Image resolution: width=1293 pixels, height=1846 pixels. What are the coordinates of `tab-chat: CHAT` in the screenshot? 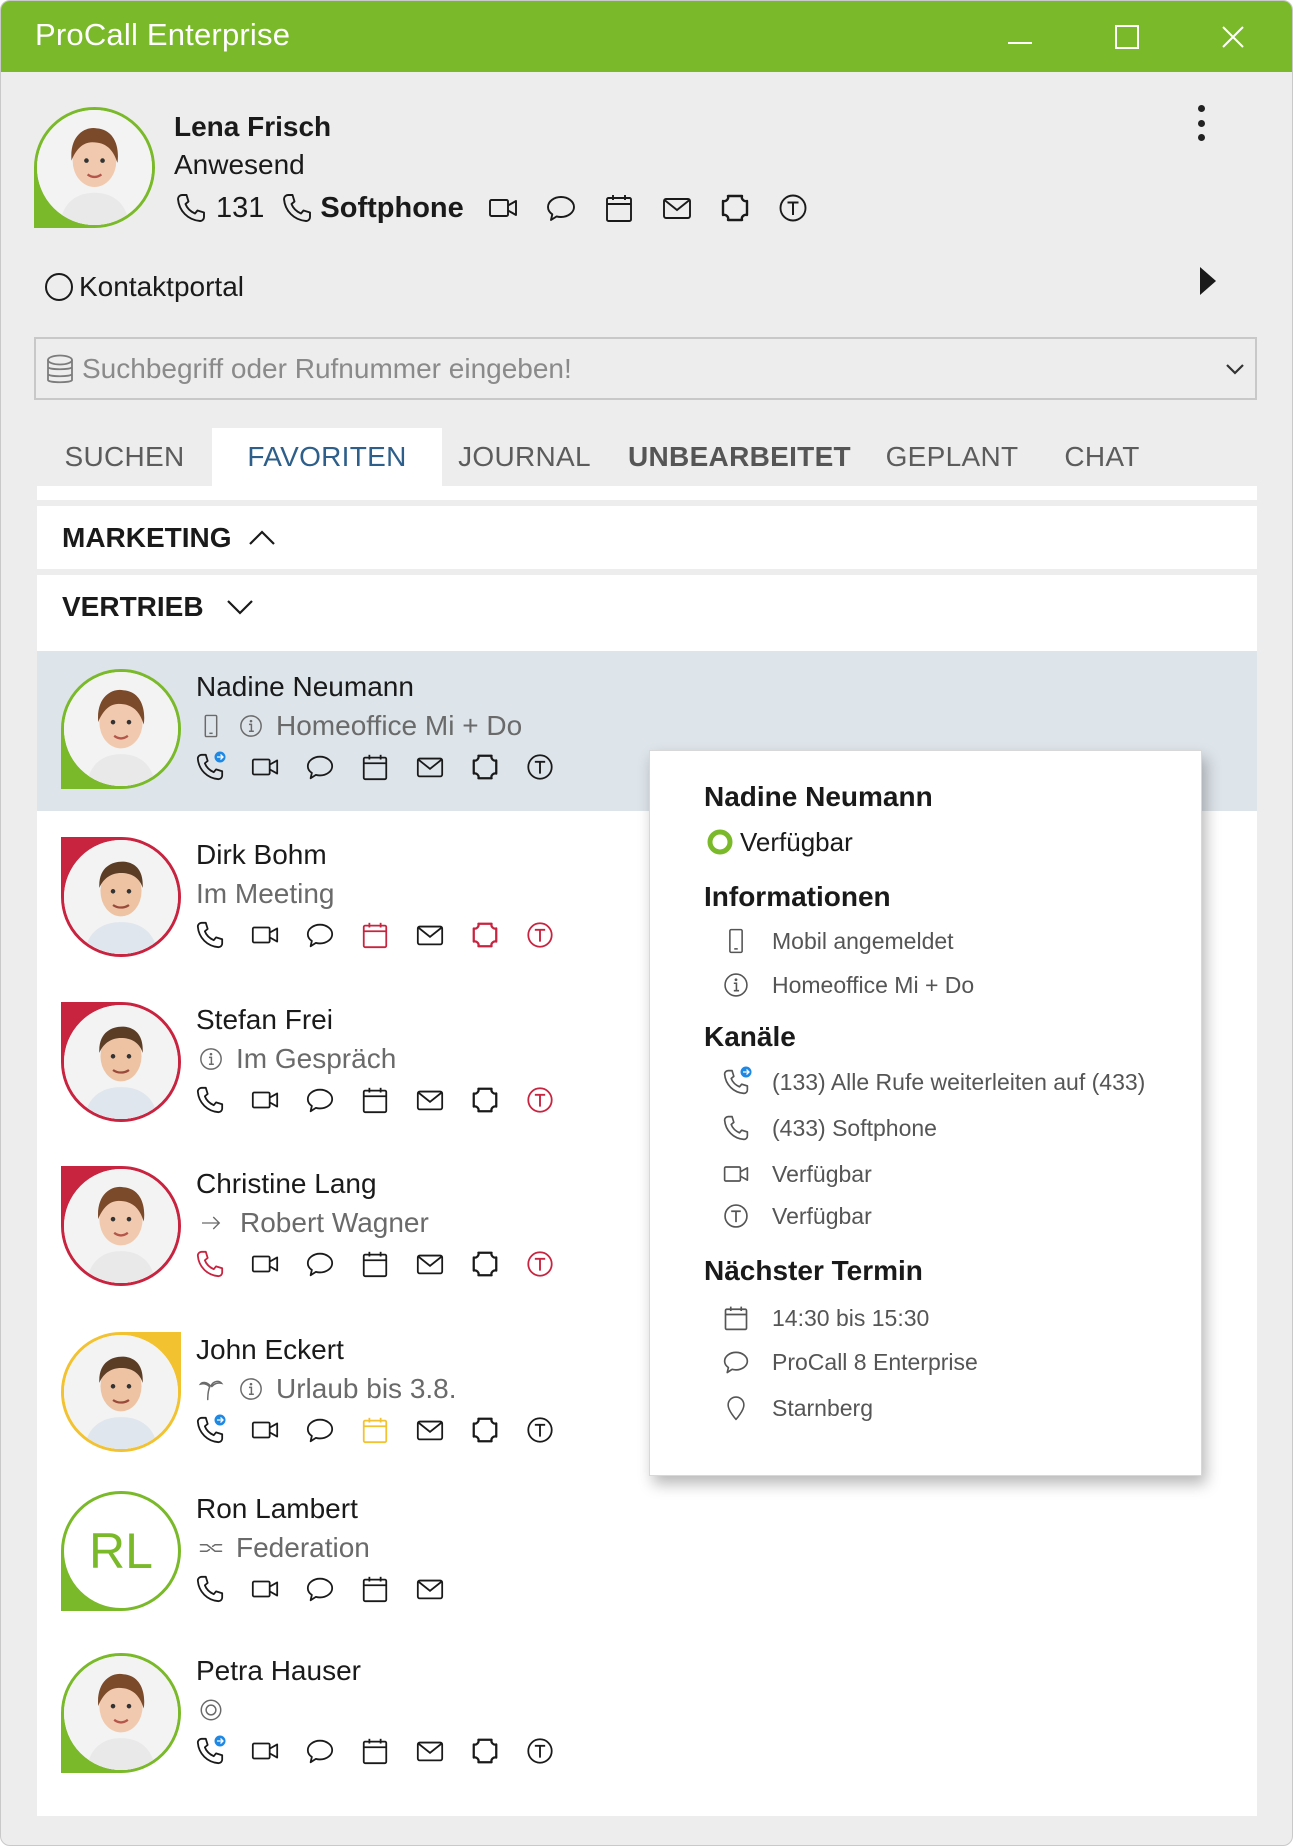 It's located at (1102, 457).